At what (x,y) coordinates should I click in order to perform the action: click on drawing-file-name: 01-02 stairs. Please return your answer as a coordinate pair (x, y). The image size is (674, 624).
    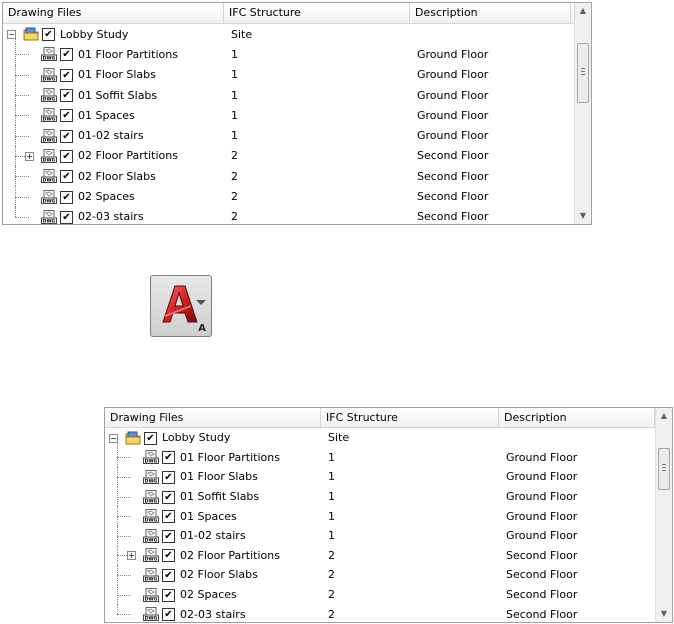
    Looking at the image, I should click on (111, 135).